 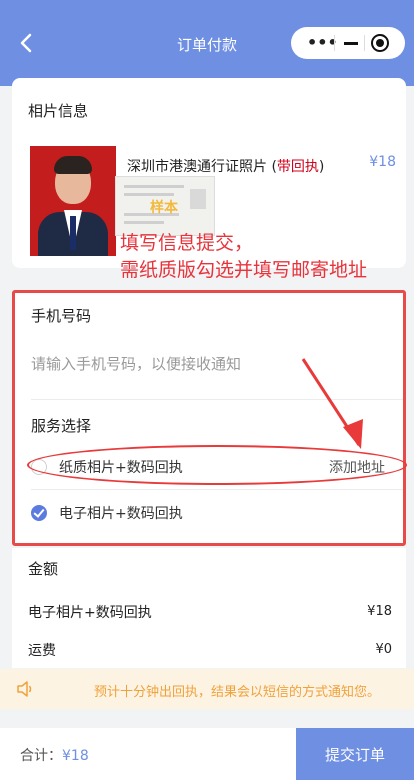 I want to click on mini-program-capsule: •••, so click(x=348, y=43).